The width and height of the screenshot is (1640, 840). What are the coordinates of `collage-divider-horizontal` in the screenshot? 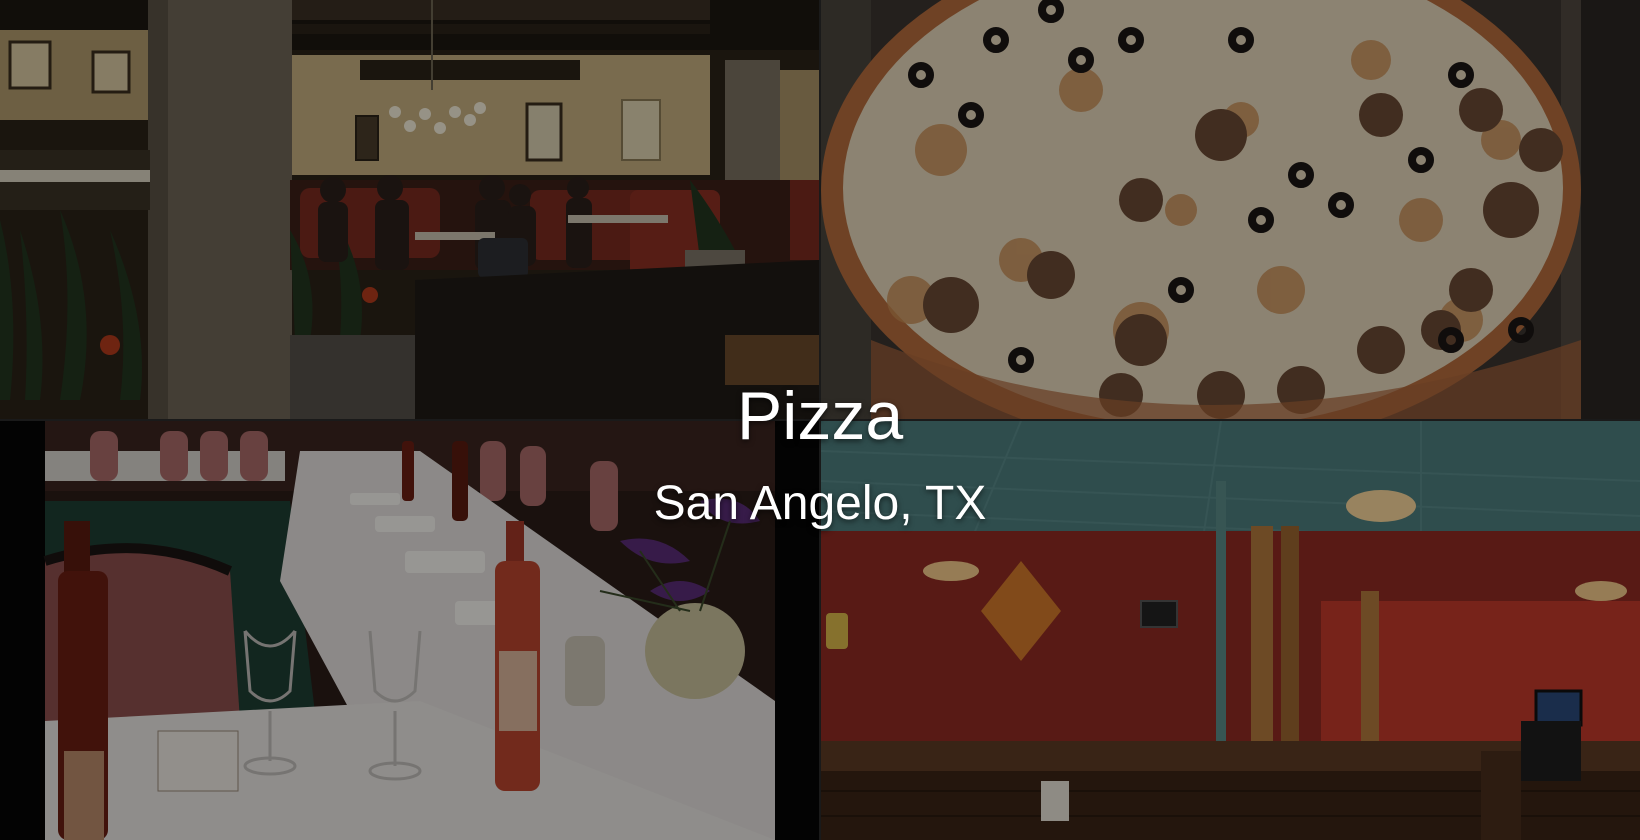 It's located at (820, 420).